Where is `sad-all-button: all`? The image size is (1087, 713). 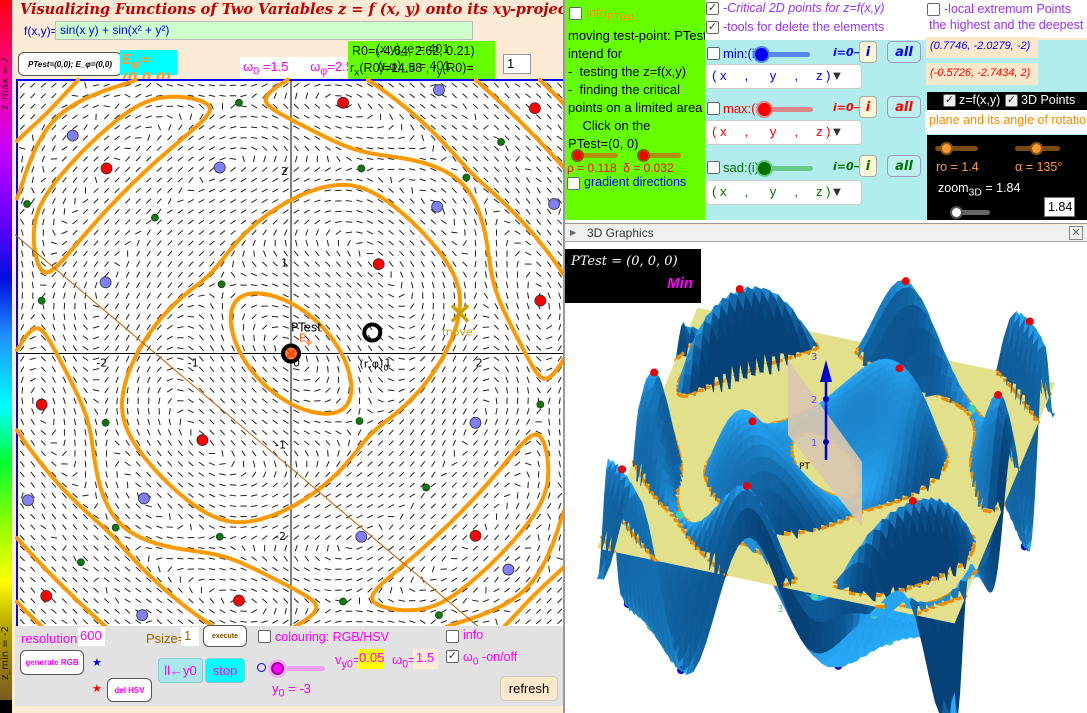 sad-all-button: all is located at coordinates (904, 166).